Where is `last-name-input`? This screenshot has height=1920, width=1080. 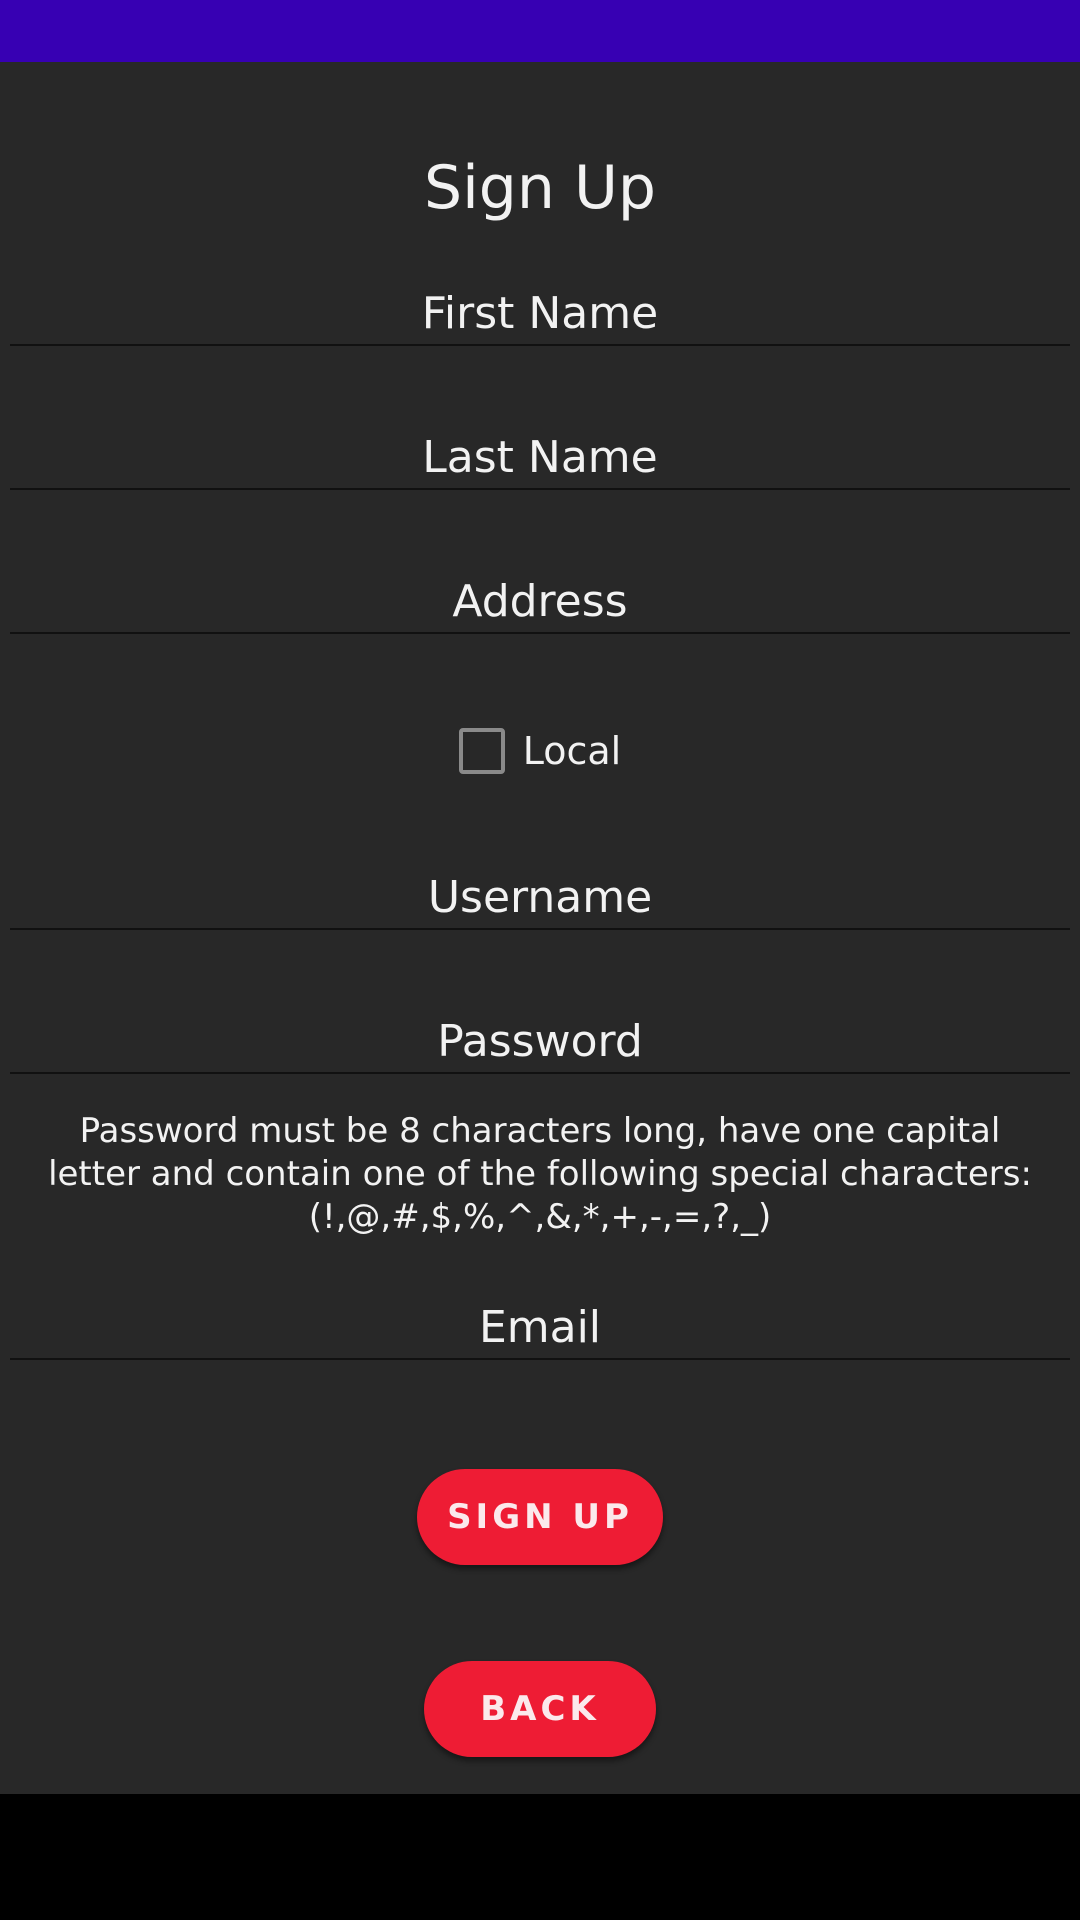 last-name-input is located at coordinates (540, 458).